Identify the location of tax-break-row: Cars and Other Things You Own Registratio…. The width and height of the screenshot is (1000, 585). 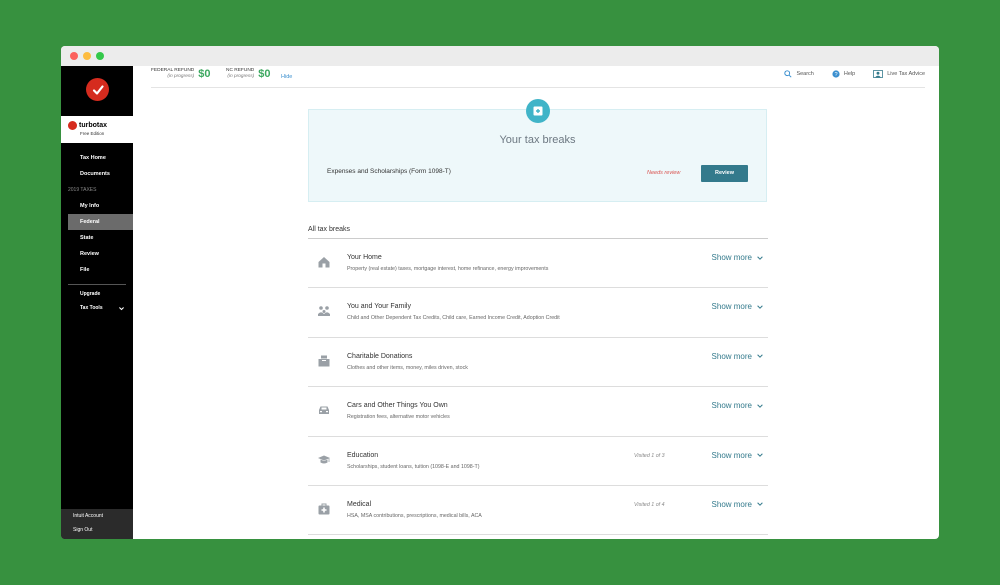
(538, 412).